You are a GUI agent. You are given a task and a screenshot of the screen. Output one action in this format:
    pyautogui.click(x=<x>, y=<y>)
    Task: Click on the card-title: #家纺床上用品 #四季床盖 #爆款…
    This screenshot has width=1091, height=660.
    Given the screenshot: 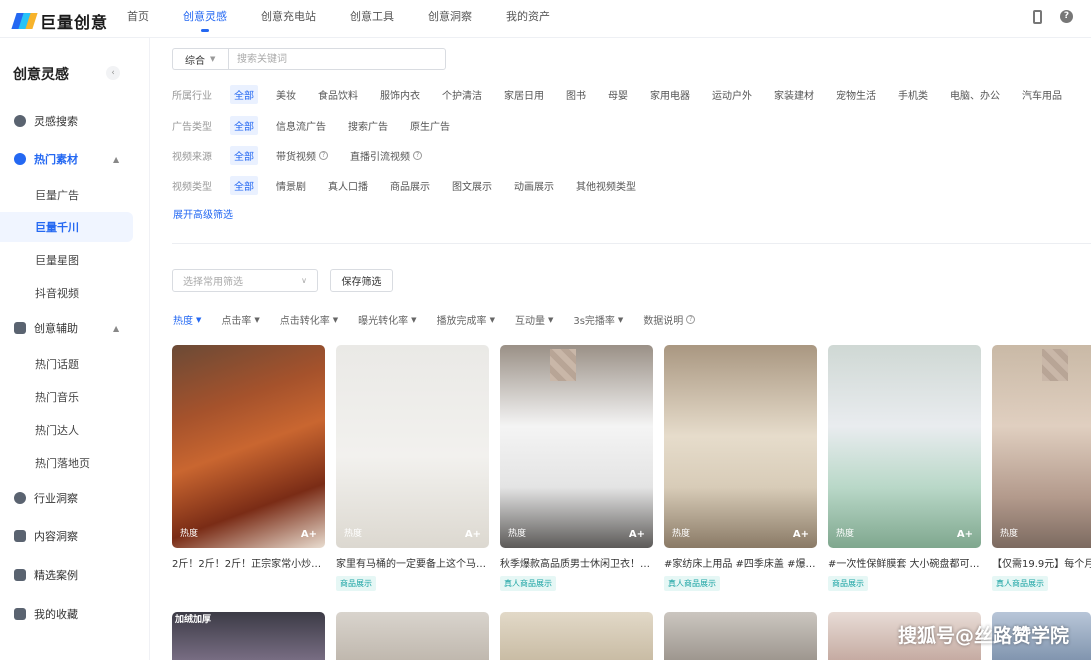 What is the action you would take?
    pyautogui.click(x=740, y=562)
    